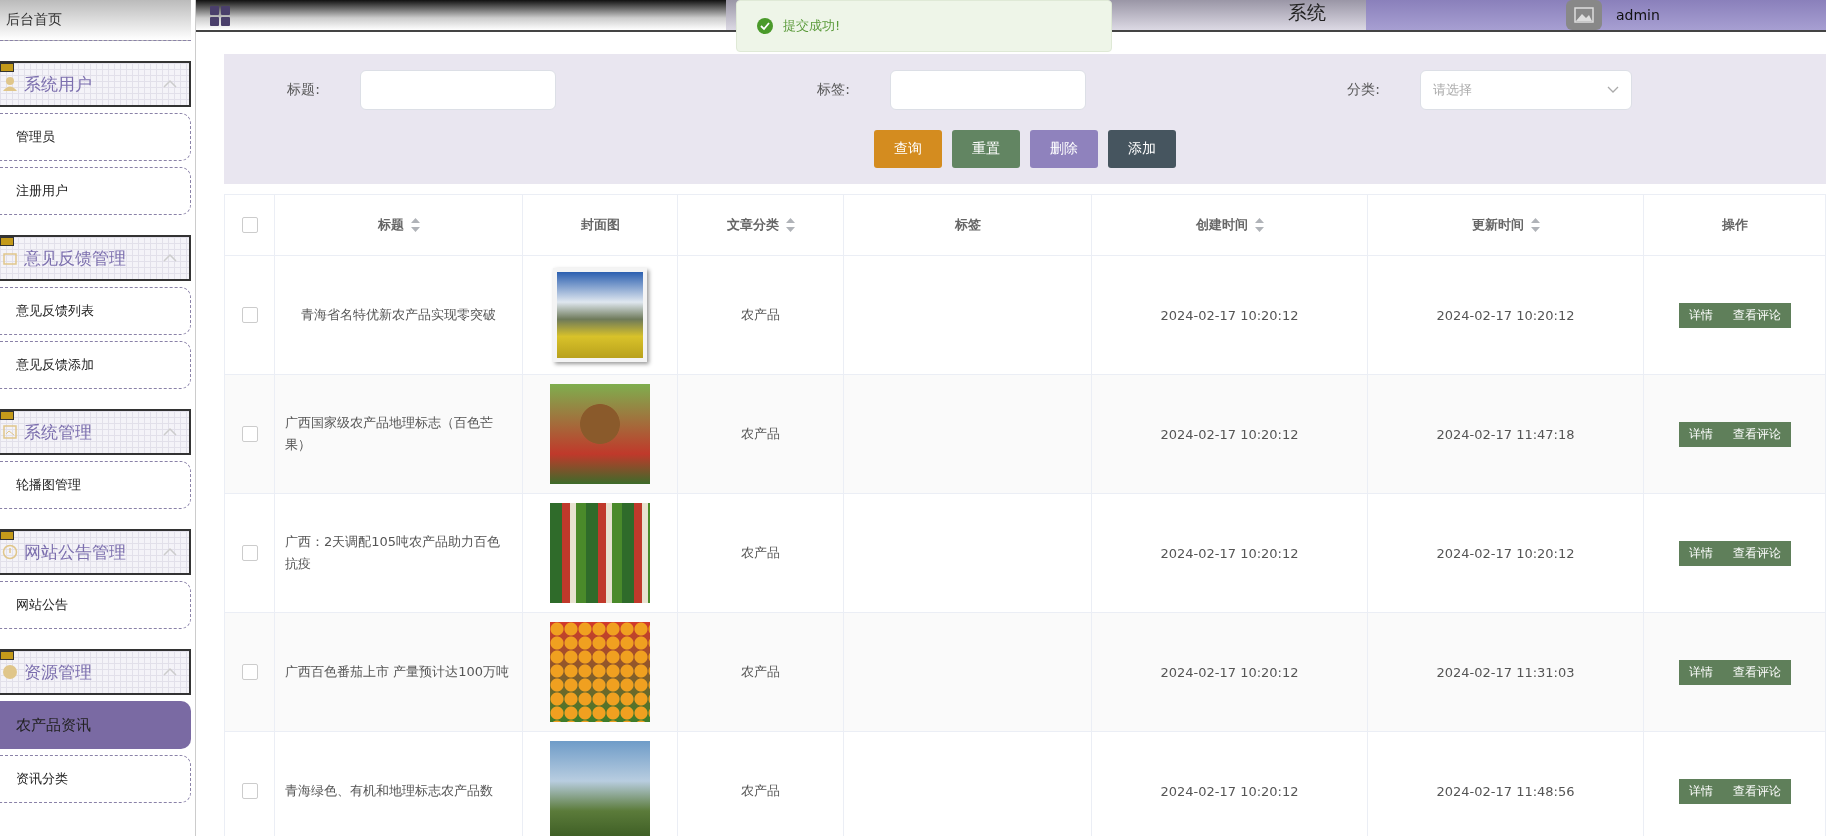 The image size is (1826, 836). Describe the element at coordinates (833, 90) in the screenshot. I see `field-label: 标签:` at that location.